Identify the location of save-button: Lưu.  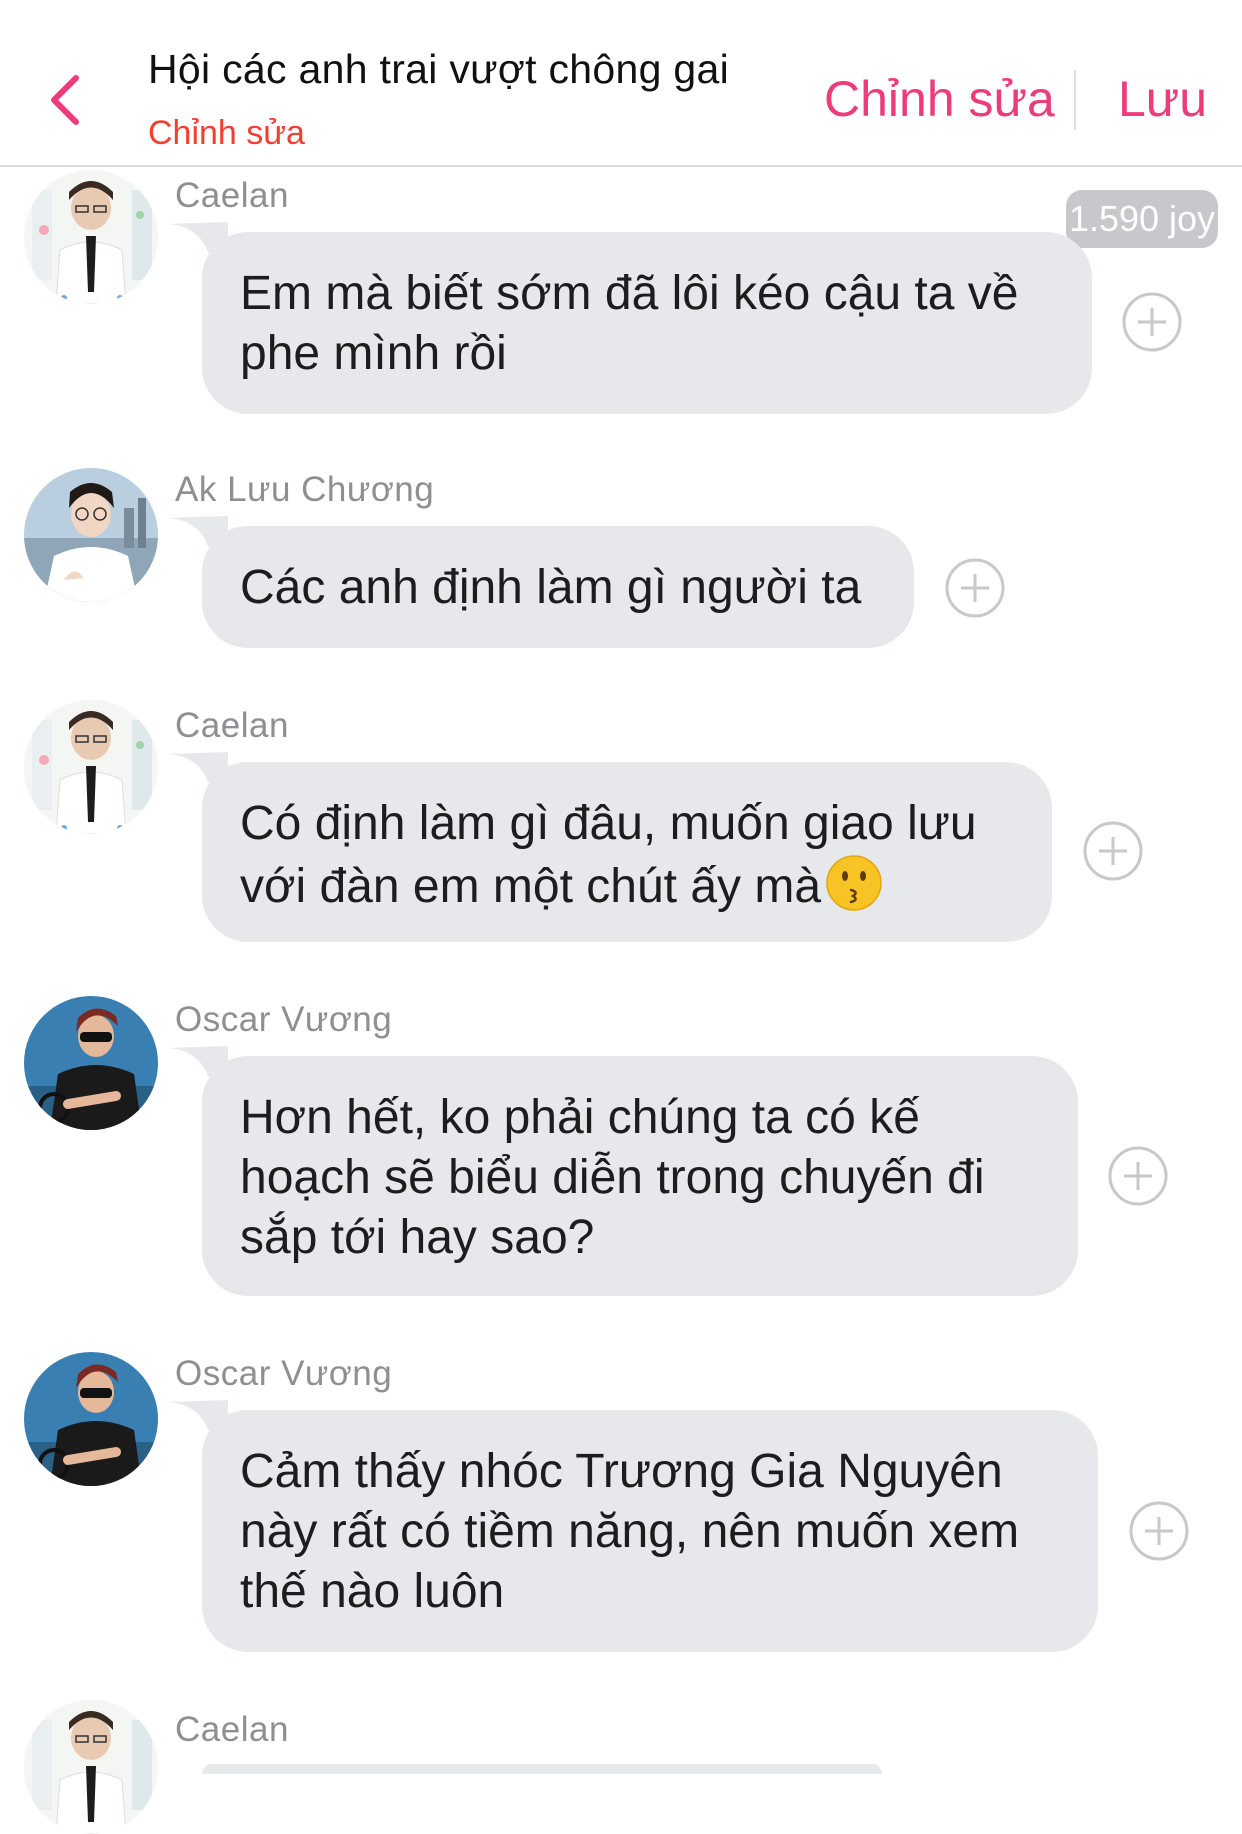
(1162, 99).